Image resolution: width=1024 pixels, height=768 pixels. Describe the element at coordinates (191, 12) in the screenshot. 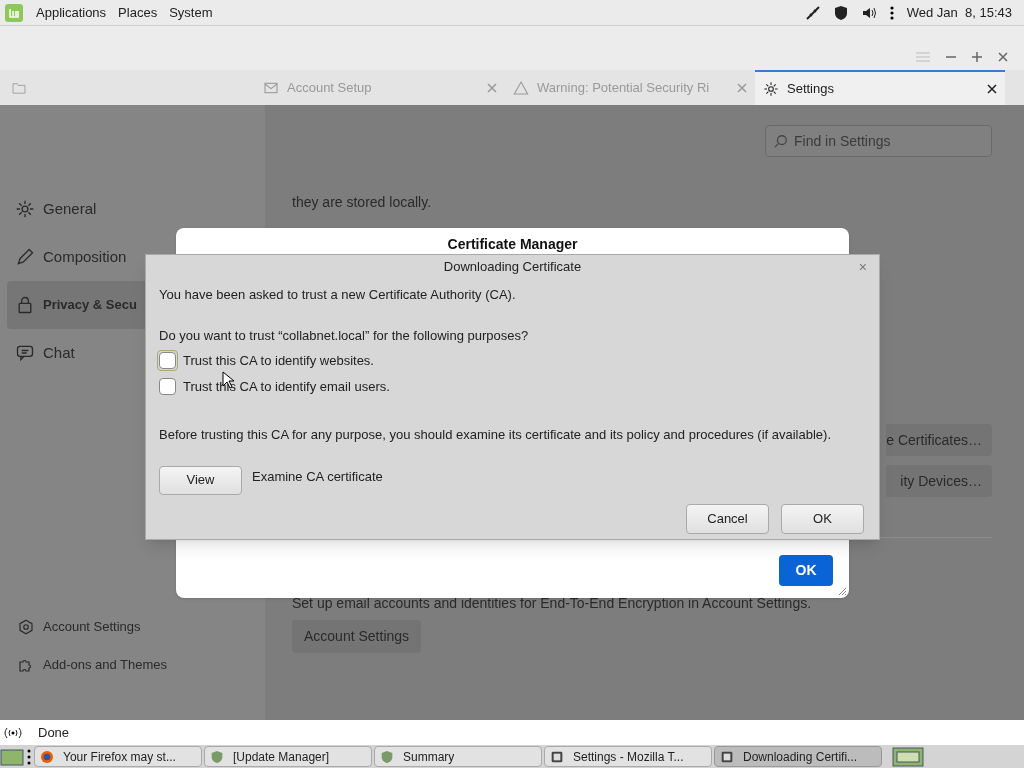

I see `panel-menu: System` at that location.